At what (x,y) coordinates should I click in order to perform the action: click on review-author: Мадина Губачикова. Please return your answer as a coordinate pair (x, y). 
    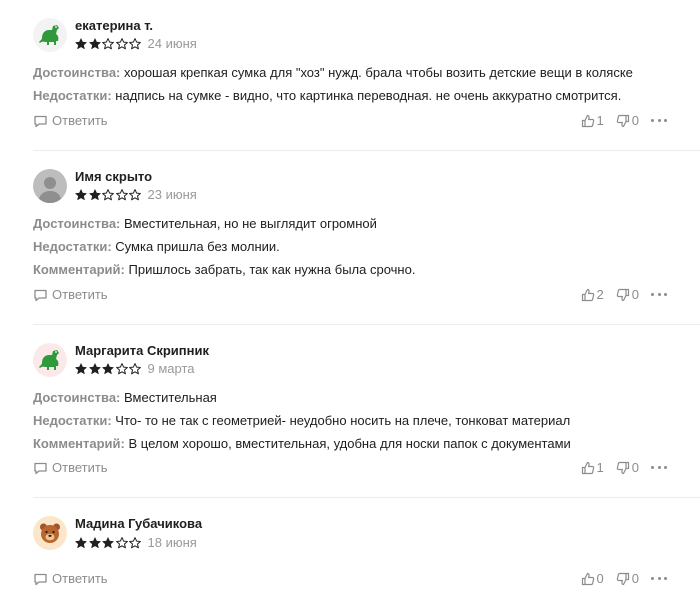
    Looking at the image, I should click on (139, 523).